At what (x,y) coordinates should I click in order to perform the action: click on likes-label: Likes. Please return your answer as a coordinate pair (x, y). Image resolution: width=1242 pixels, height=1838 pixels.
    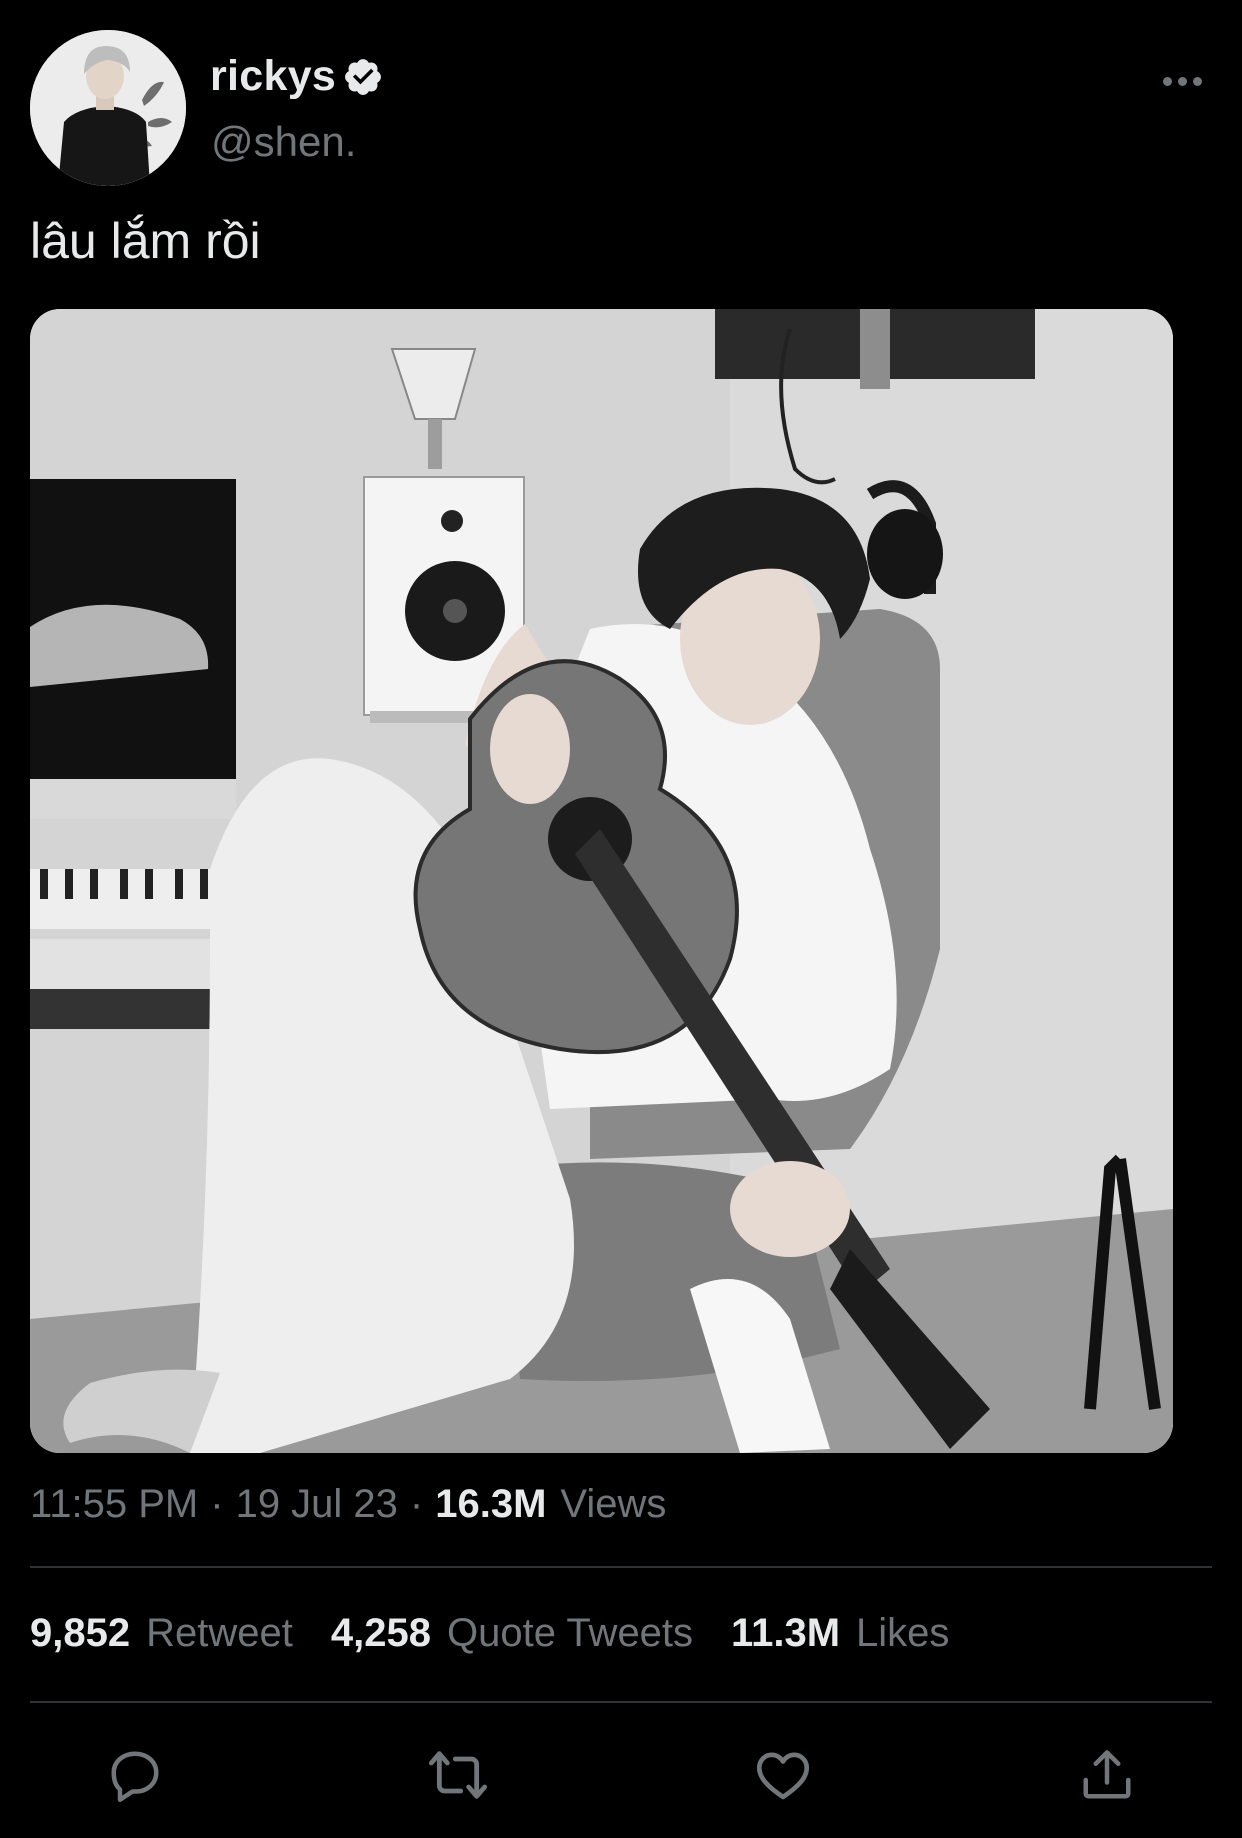
    Looking at the image, I should click on (903, 1633).